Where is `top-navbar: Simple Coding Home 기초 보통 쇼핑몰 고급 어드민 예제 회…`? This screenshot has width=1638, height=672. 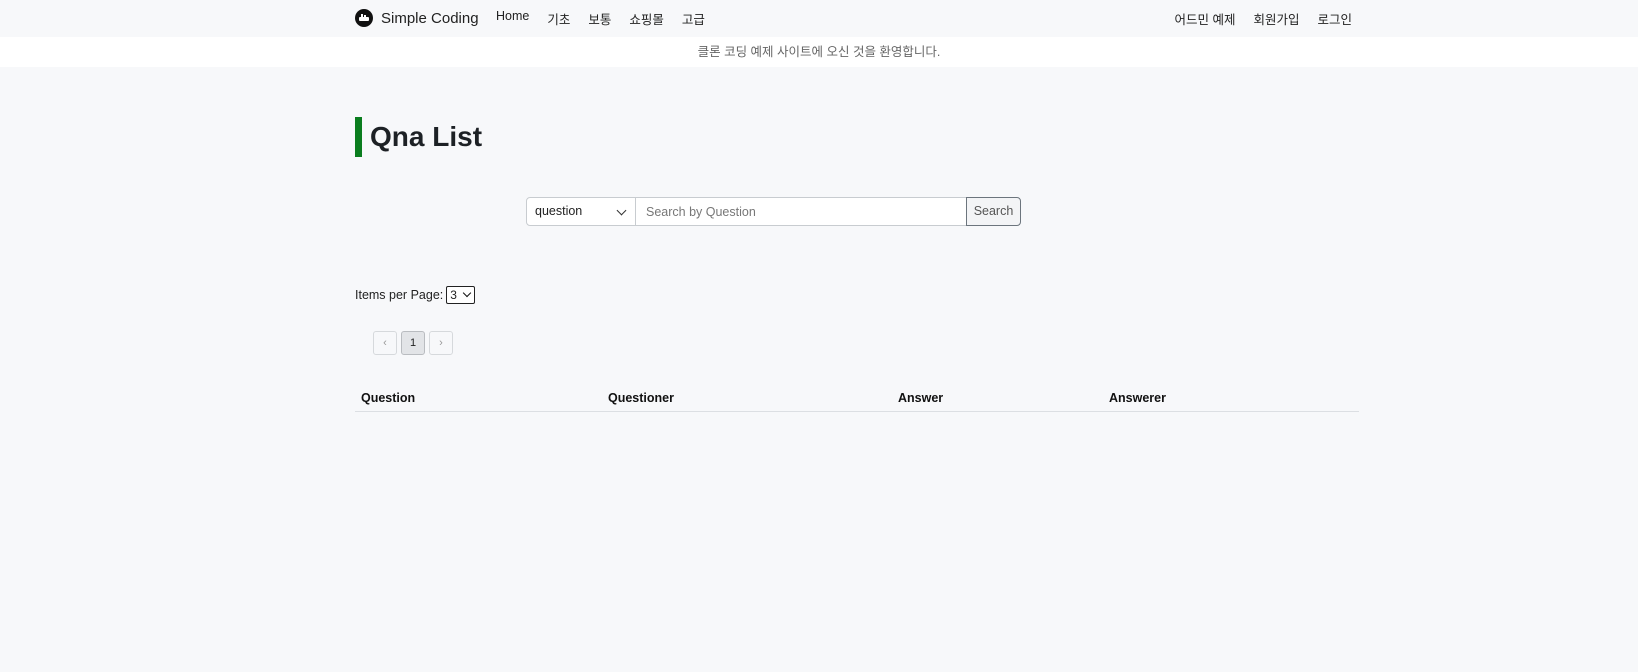 top-navbar: Simple Coding Home 기초 보통 쇼핑몰 고급 어드민 예제 회… is located at coordinates (819, 18).